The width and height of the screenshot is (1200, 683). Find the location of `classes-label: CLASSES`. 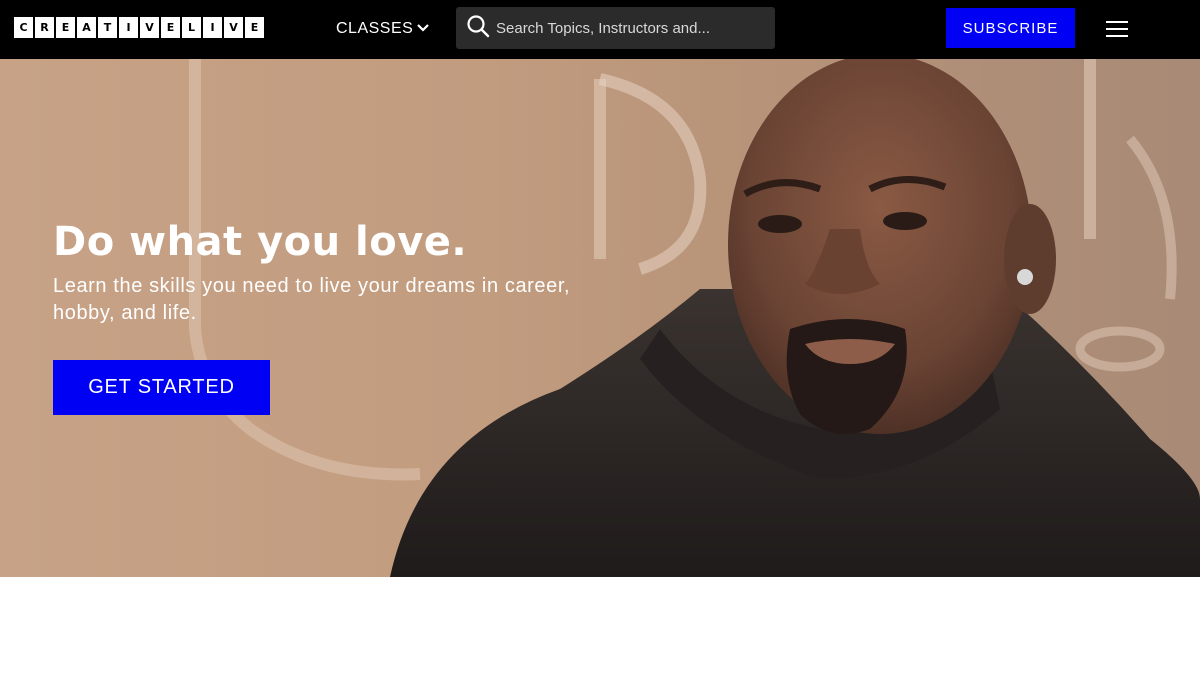

classes-label: CLASSES is located at coordinates (375, 28).